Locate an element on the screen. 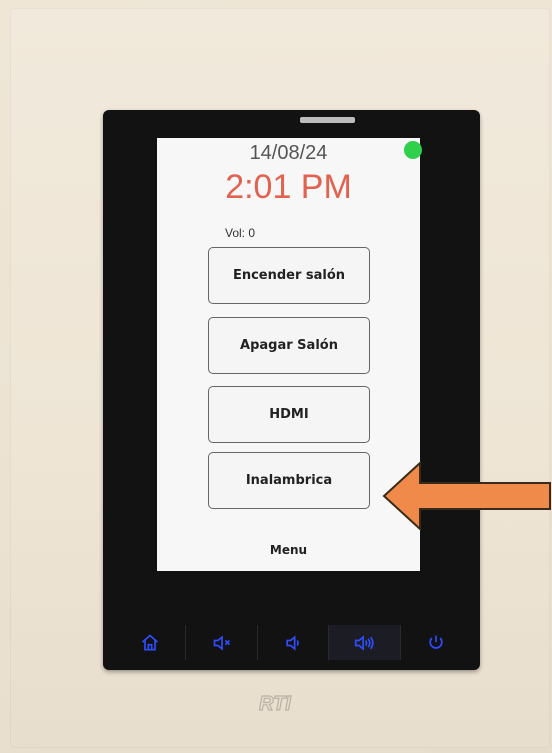 The image size is (552, 753). svg-text: RTI is located at coordinates (275, 703).